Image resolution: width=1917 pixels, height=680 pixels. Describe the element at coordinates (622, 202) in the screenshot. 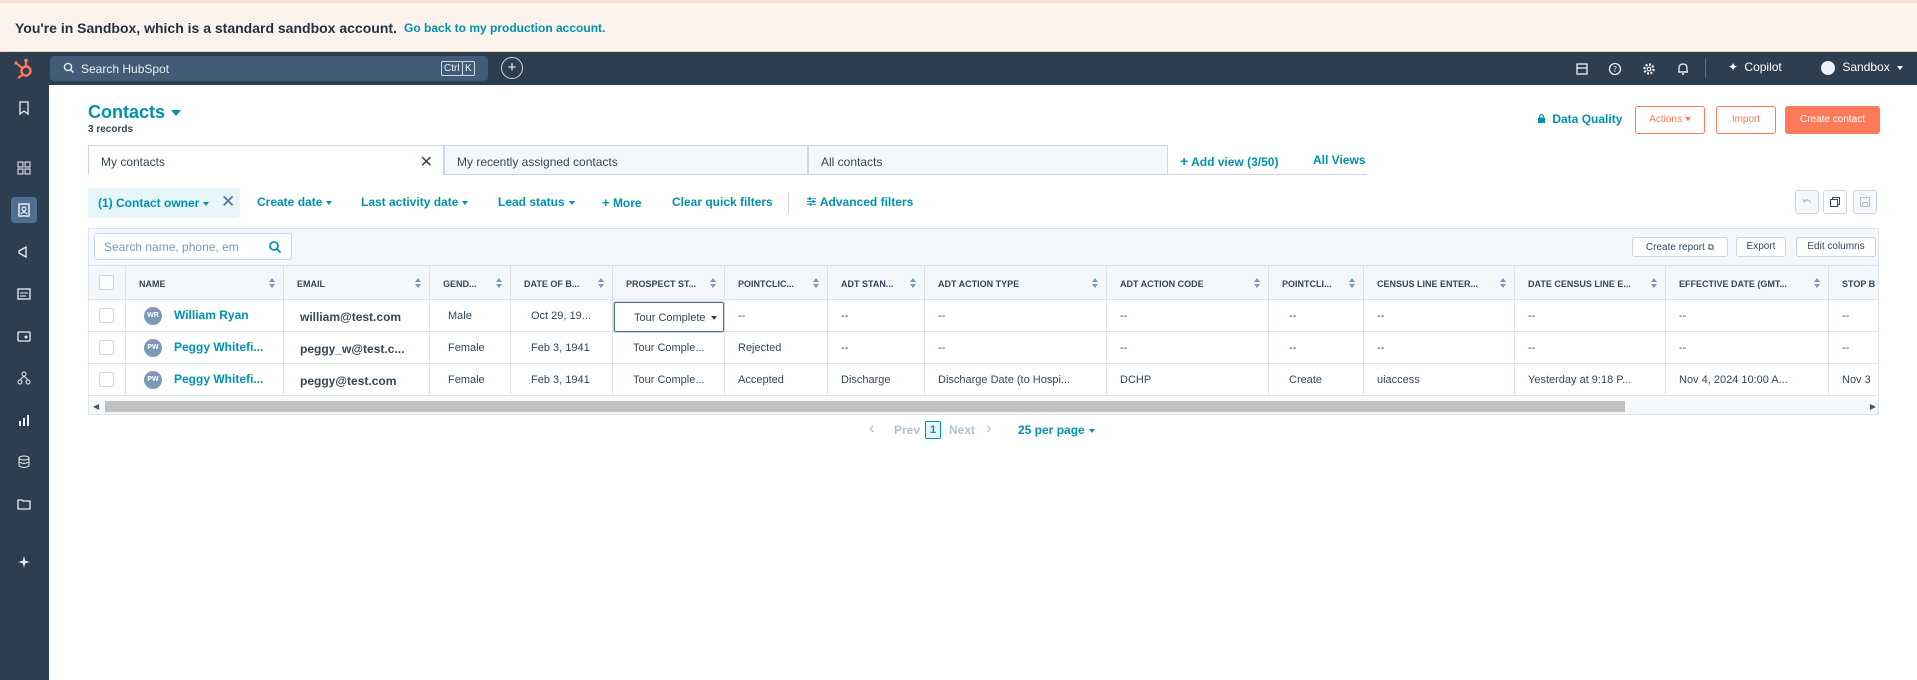

I see `more-filters-button: + More` at that location.